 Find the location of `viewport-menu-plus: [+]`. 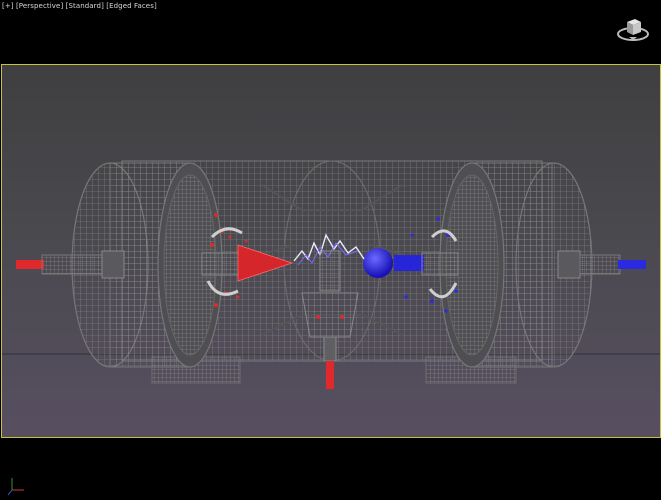

viewport-menu-plus: [+] is located at coordinates (8, 6).